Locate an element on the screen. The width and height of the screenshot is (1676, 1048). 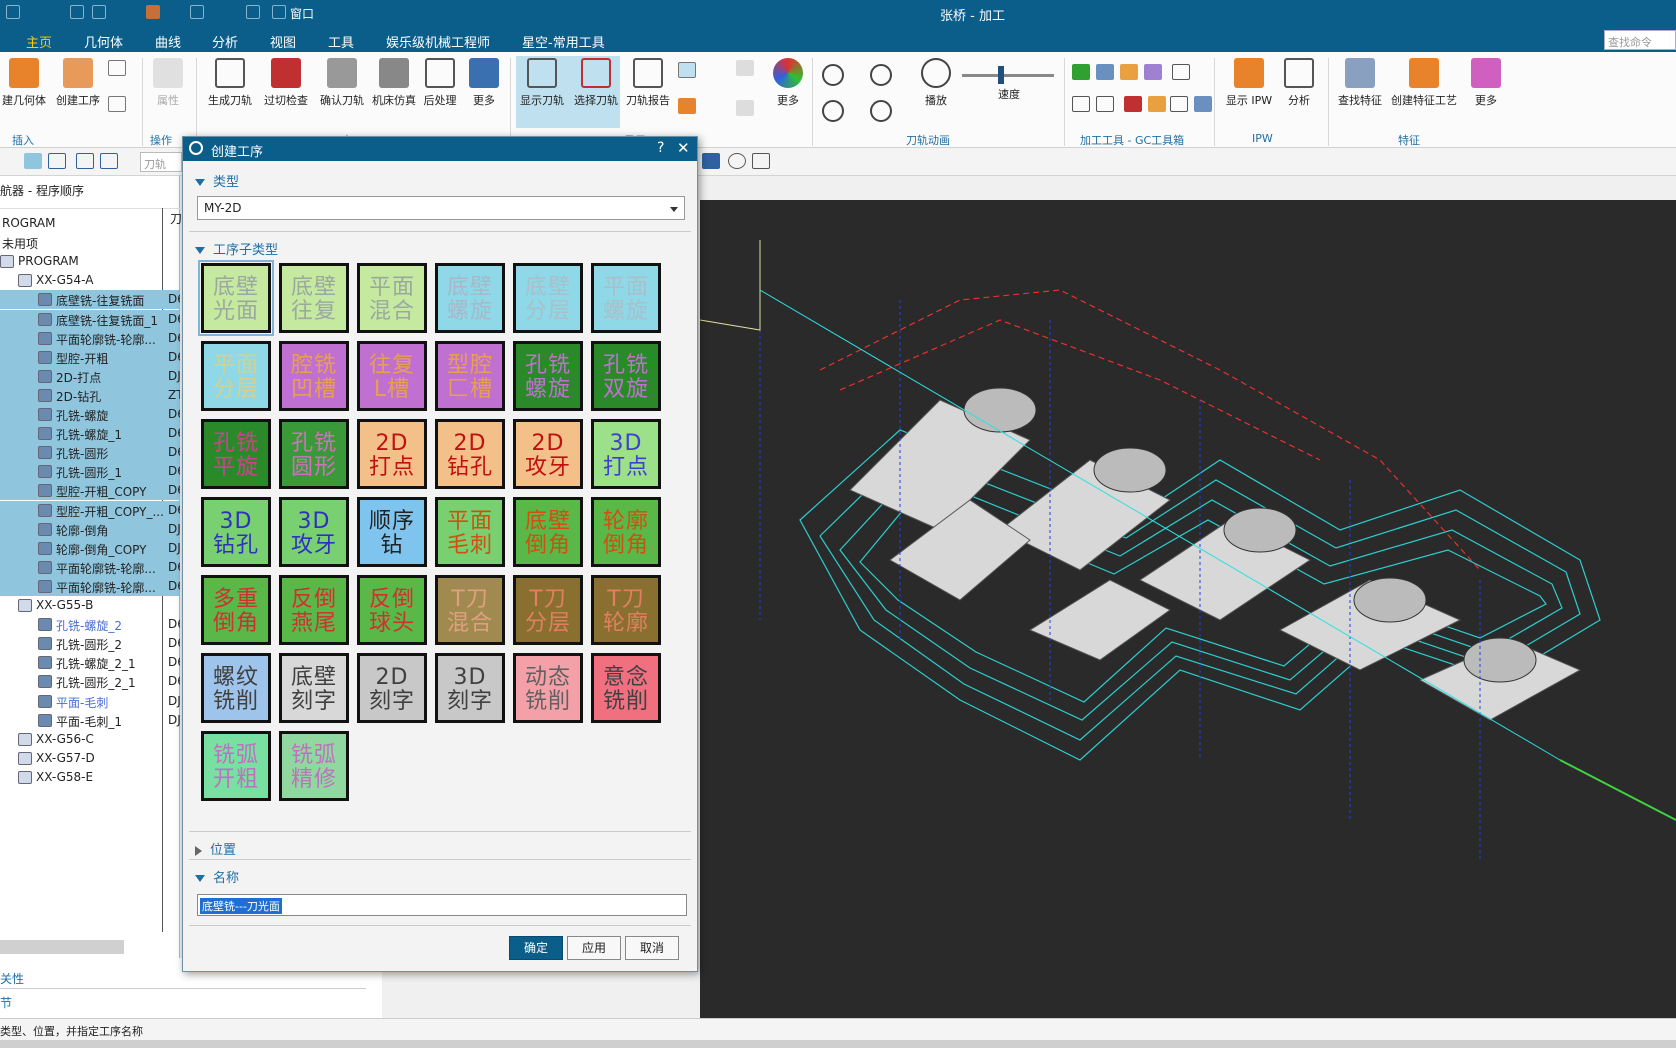
tree-row: XX-G58-E is located at coordinates (90, 777).